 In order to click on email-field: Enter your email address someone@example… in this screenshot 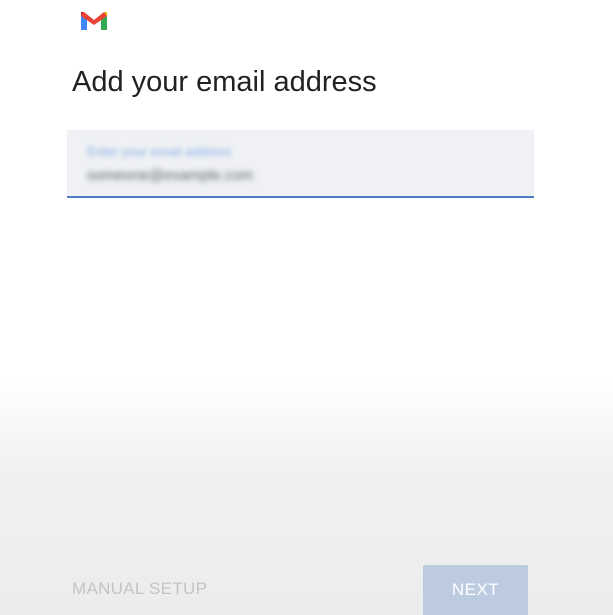, I will do `click(300, 164)`.